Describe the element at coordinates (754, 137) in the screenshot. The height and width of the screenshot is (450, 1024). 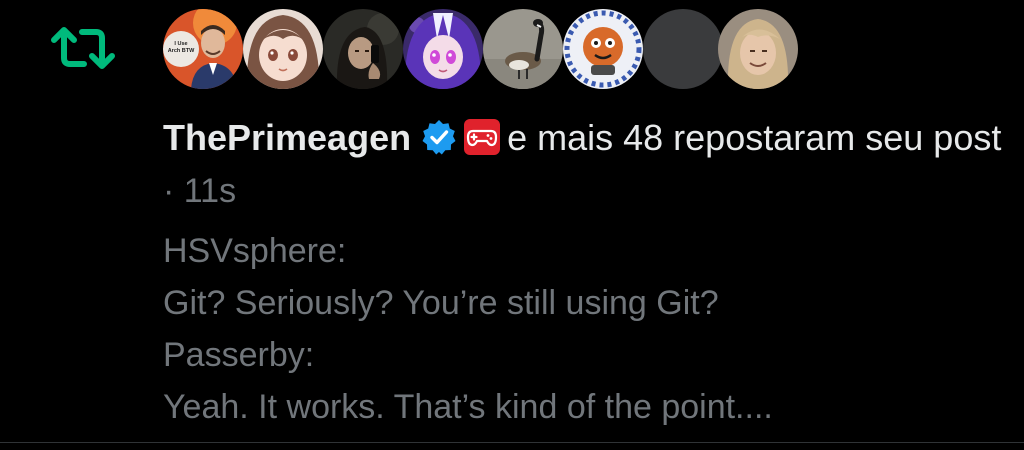
I see `action-text: e mais 48 repostaram seu post` at that location.